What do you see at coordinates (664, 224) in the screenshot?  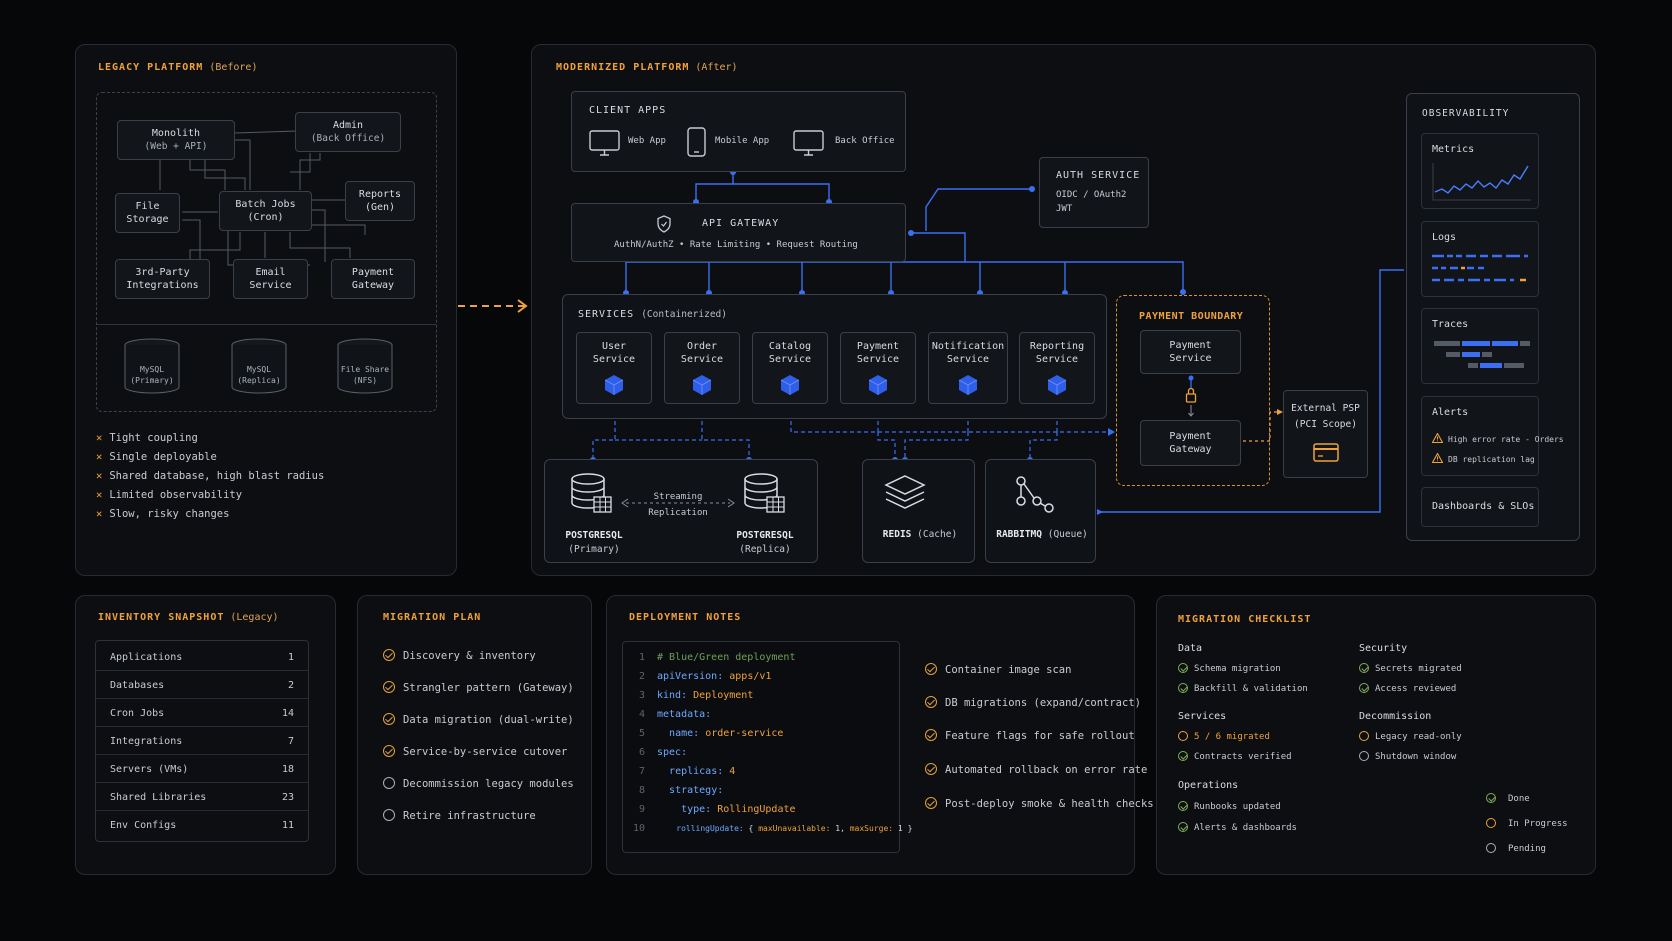 I see `shield-icon` at bounding box center [664, 224].